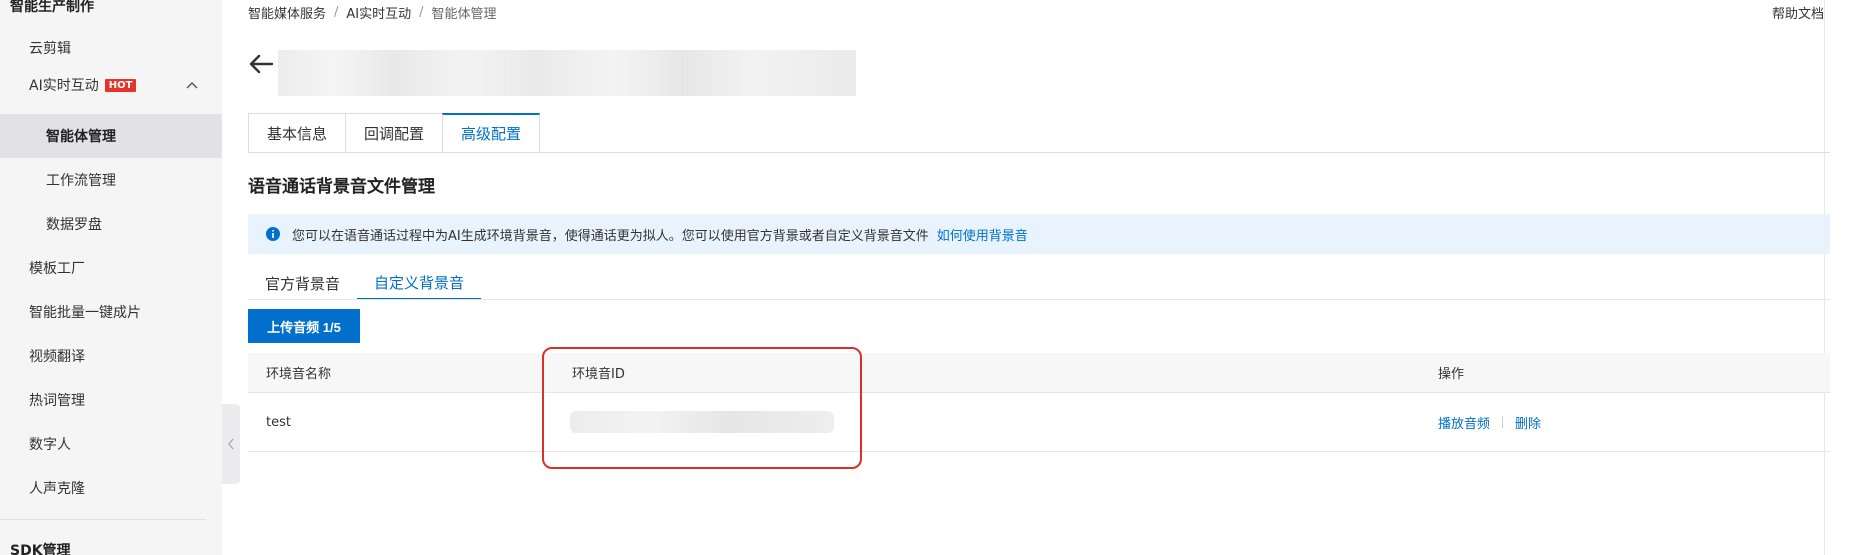  I want to click on sidebar-item-label: 热词管理, so click(57, 401).